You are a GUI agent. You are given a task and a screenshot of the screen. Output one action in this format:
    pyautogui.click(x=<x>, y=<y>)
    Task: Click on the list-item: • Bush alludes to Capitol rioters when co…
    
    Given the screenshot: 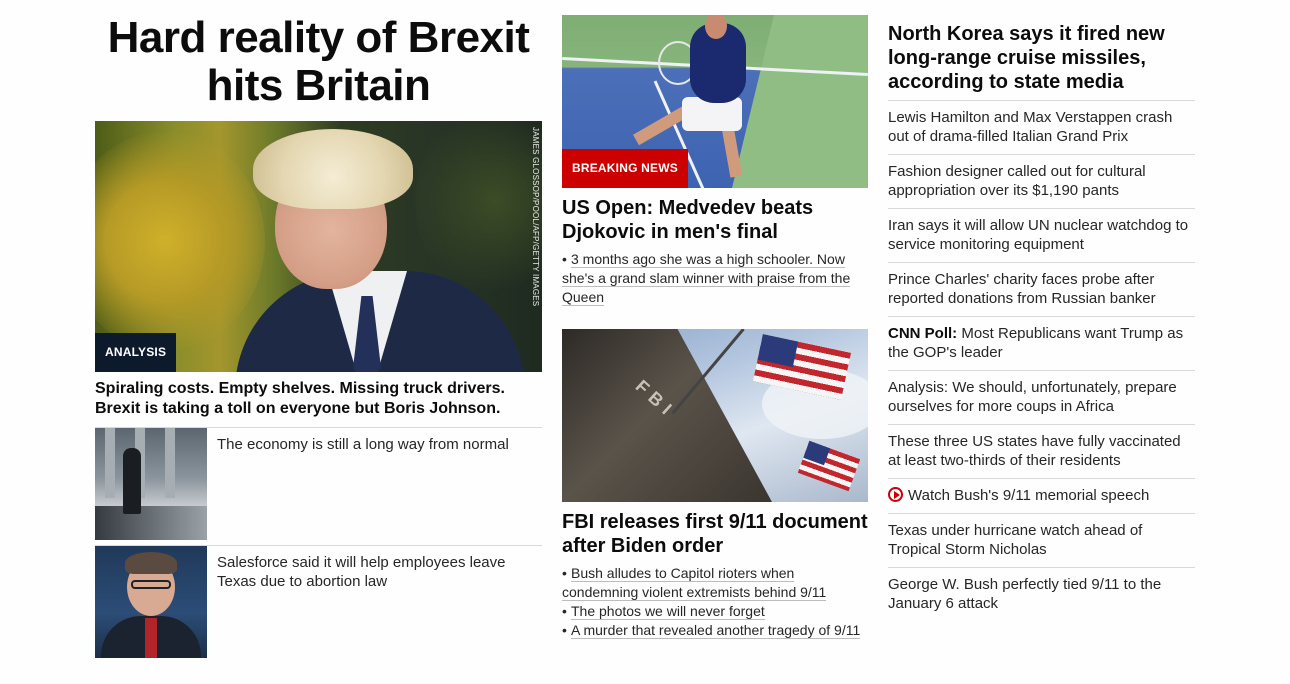 What is the action you would take?
    pyautogui.click(x=694, y=583)
    